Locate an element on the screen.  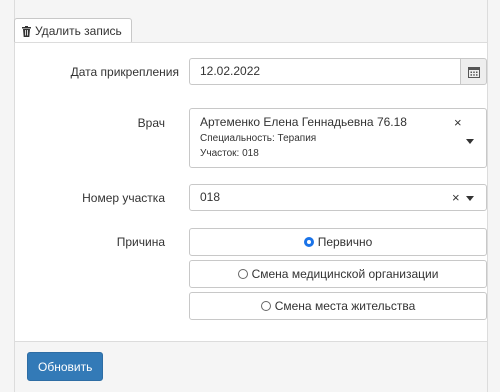
reason-option-label: Первично is located at coordinates (345, 242).